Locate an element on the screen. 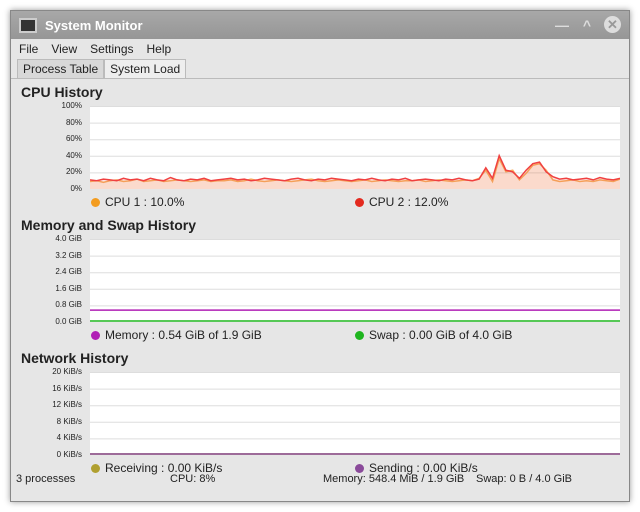 Image resolution: width=640 pixels, height=512 pixels. status-processes: 3 processes is located at coordinates (46, 479).